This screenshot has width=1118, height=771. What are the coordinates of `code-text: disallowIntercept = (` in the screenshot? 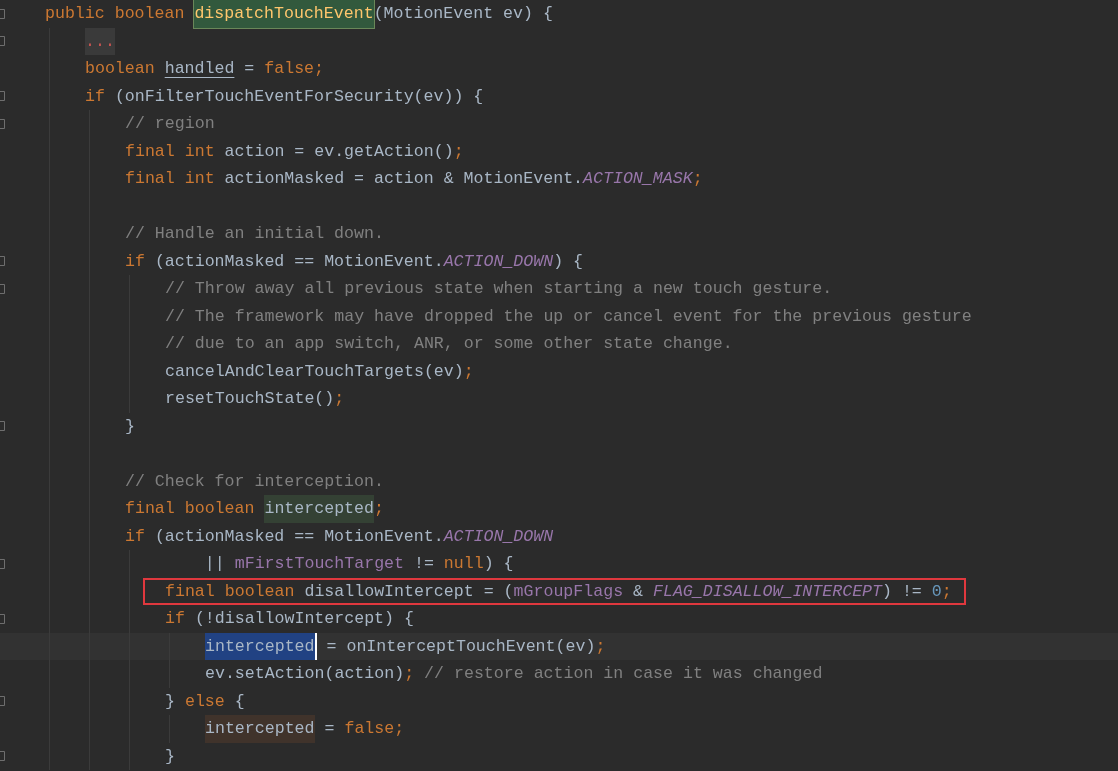 It's located at (409, 591).